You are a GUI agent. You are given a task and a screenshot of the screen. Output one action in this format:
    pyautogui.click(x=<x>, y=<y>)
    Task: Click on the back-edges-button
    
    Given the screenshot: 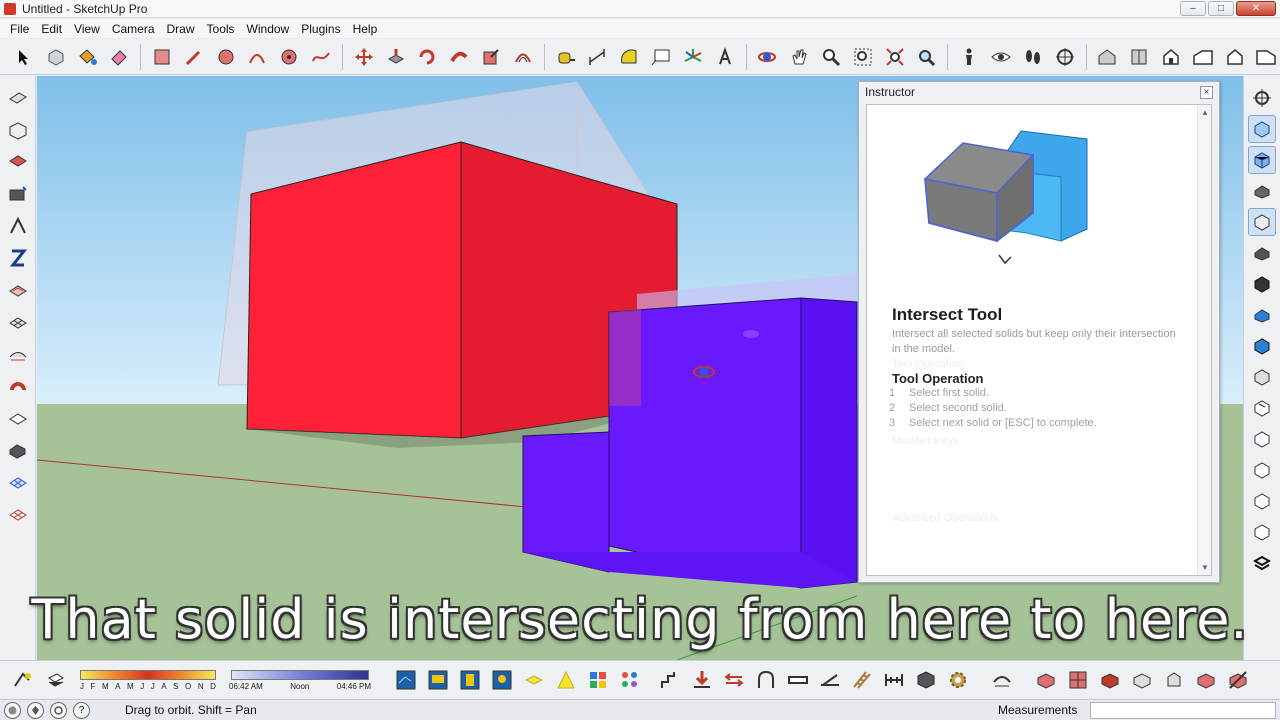 What is the action you would take?
    pyautogui.click(x=1262, y=160)
    